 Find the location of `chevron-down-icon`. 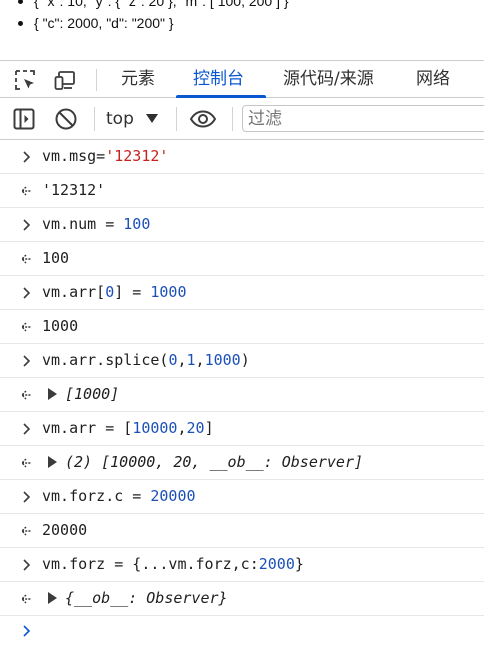

chevron-down-icon is located at coordinates (152, 118).